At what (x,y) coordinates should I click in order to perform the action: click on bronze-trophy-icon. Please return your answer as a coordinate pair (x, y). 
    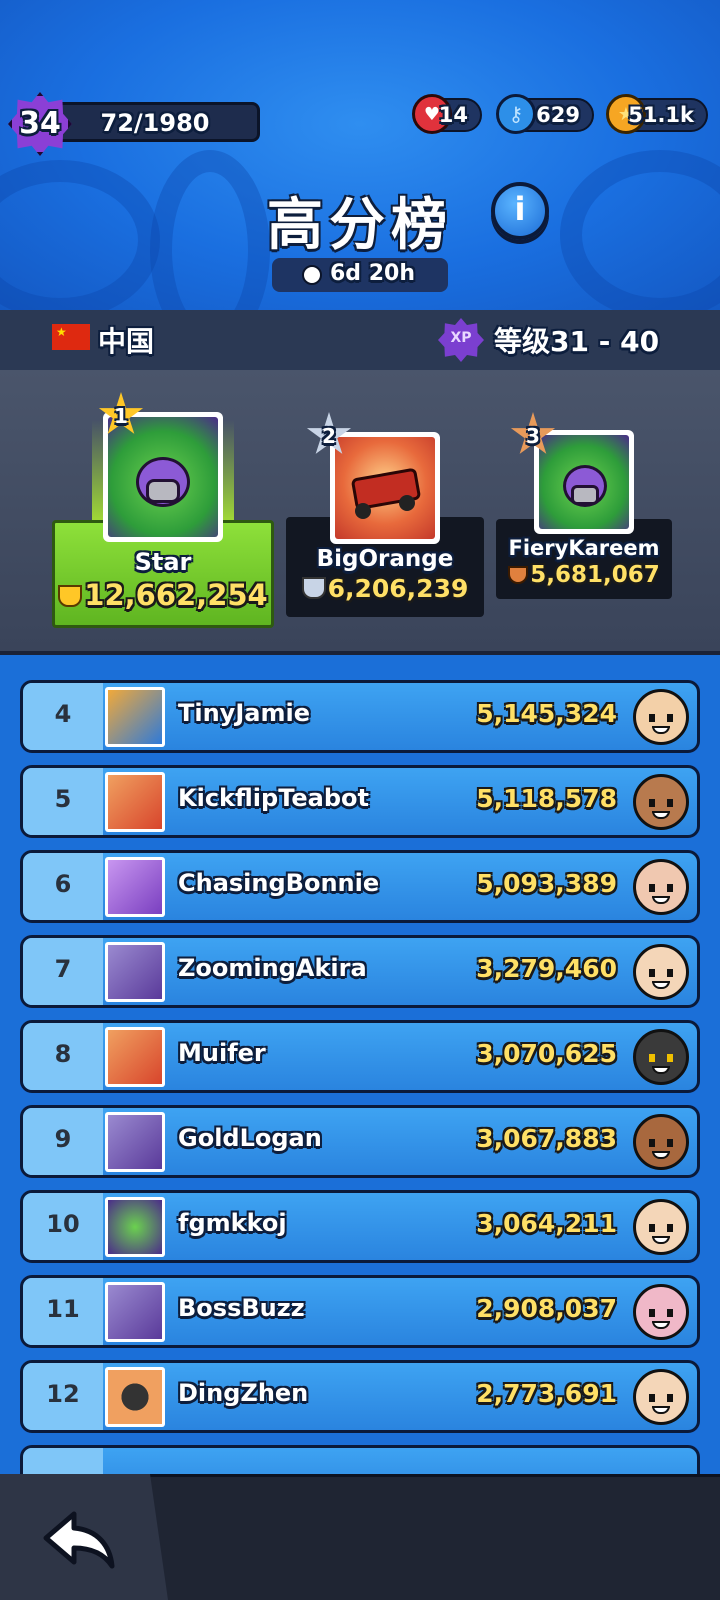
    Looking at the image, I should click on (518, 575).